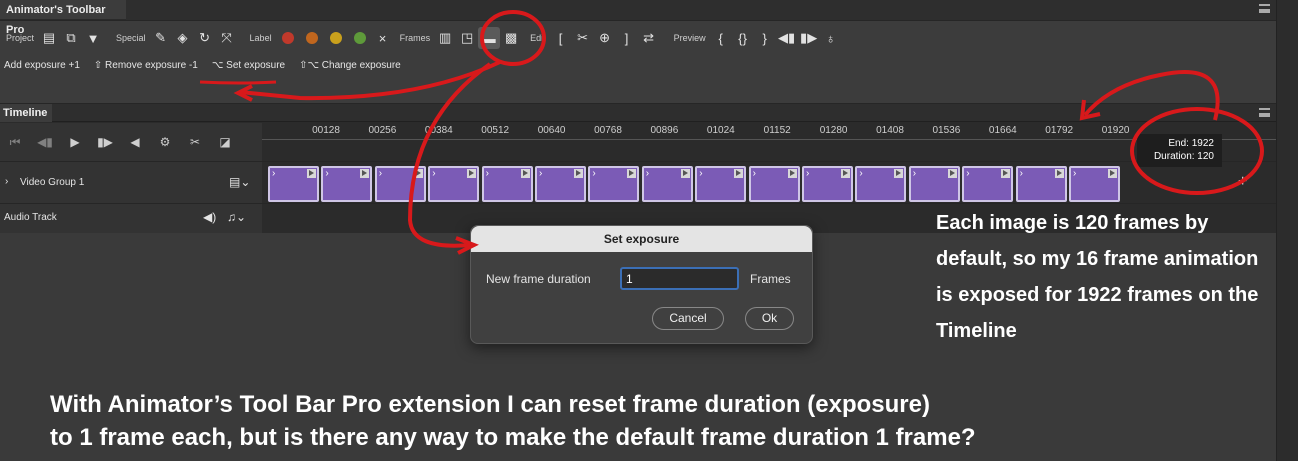 The height and width of the screenshot is (461, 1298). What do you see at coordinates (42, 70) in the screenshot?
I see `add-exposure-link: Add exposure +1` at bounding box center [42, 70].